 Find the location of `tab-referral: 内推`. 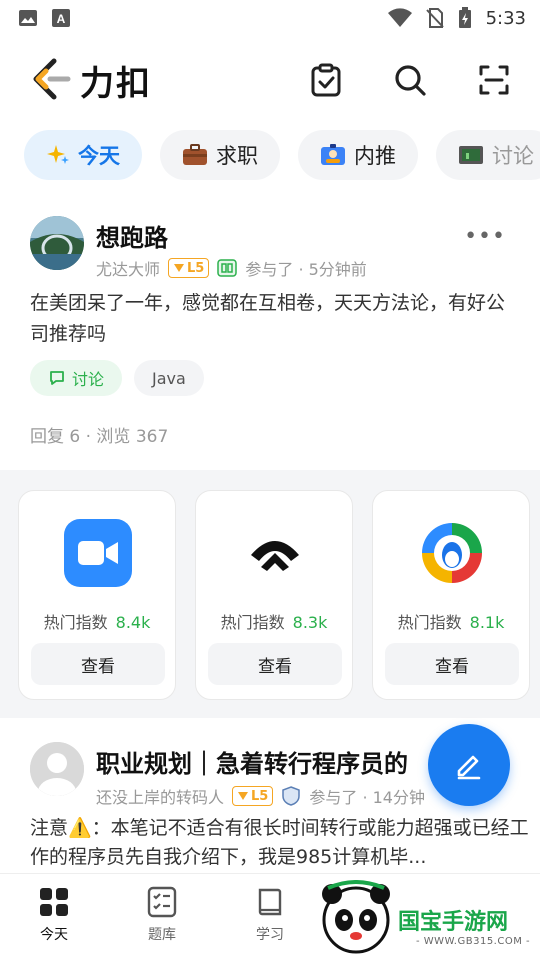

tab-referral: 内推 is located at coordinates (358, 155).